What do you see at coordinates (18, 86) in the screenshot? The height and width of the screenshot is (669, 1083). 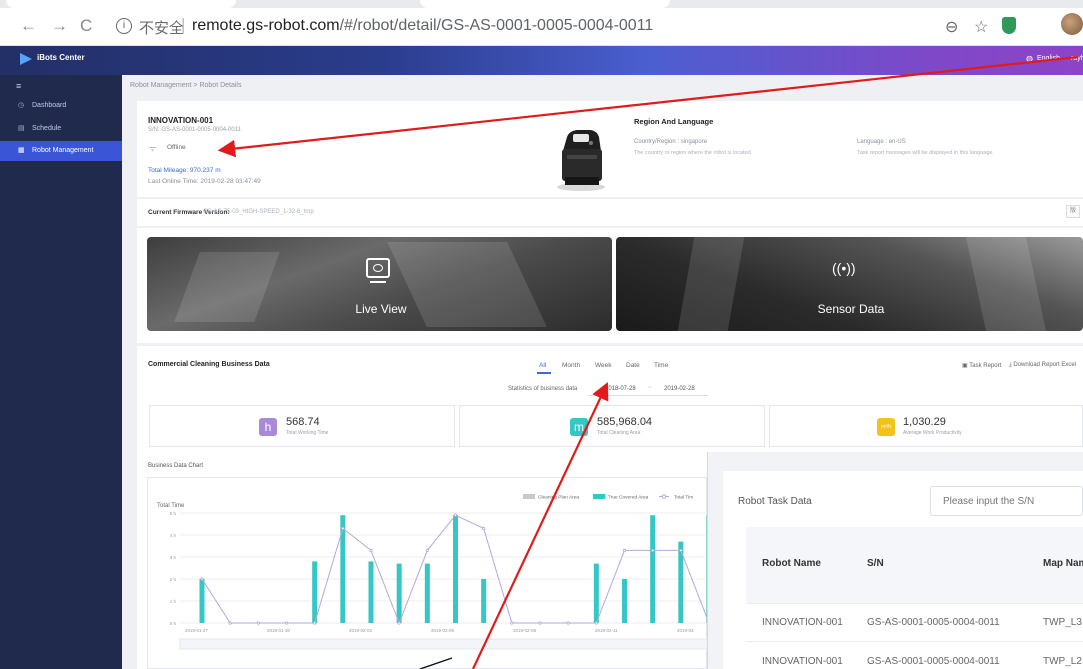 I see `menu-icon: ≡` at bounding box center [18, 86].